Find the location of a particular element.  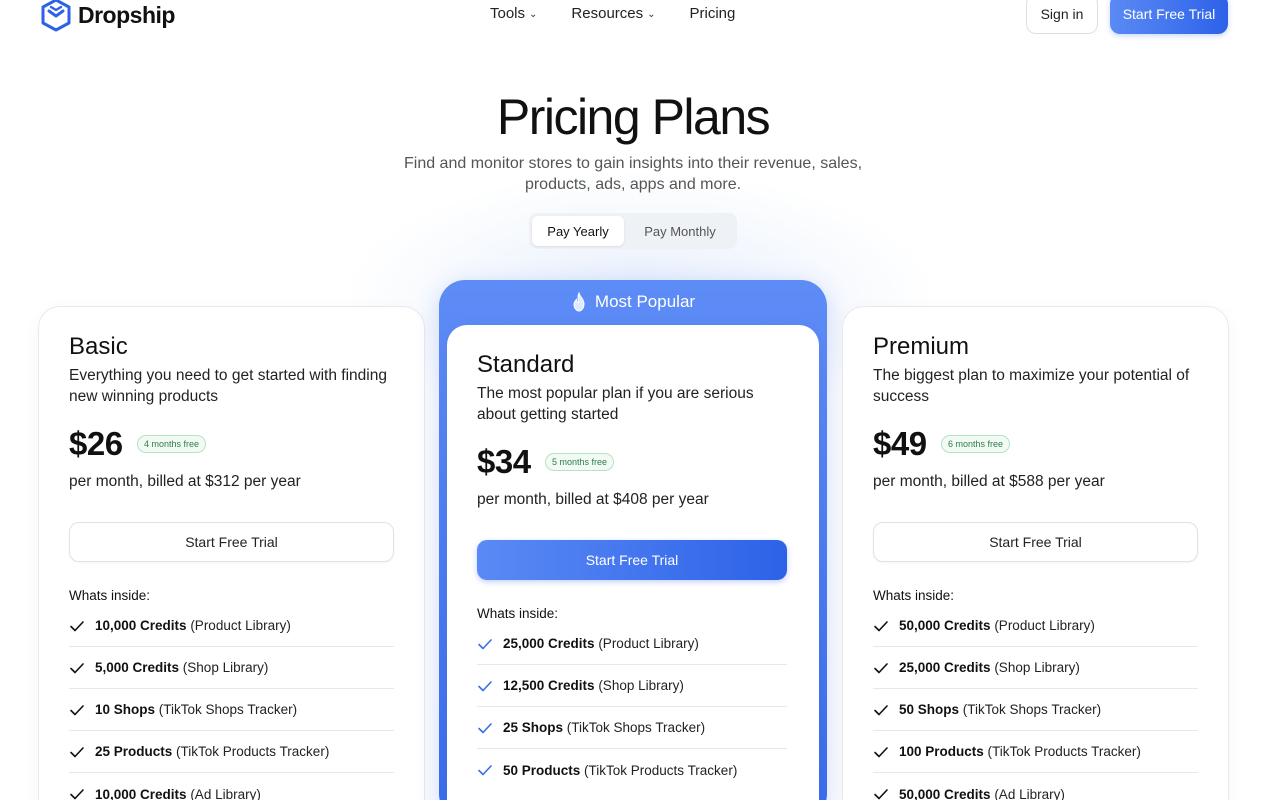

feature-text: 50 Shops (TikTok Shops Tracker) is located at coordinates (1000, 709).